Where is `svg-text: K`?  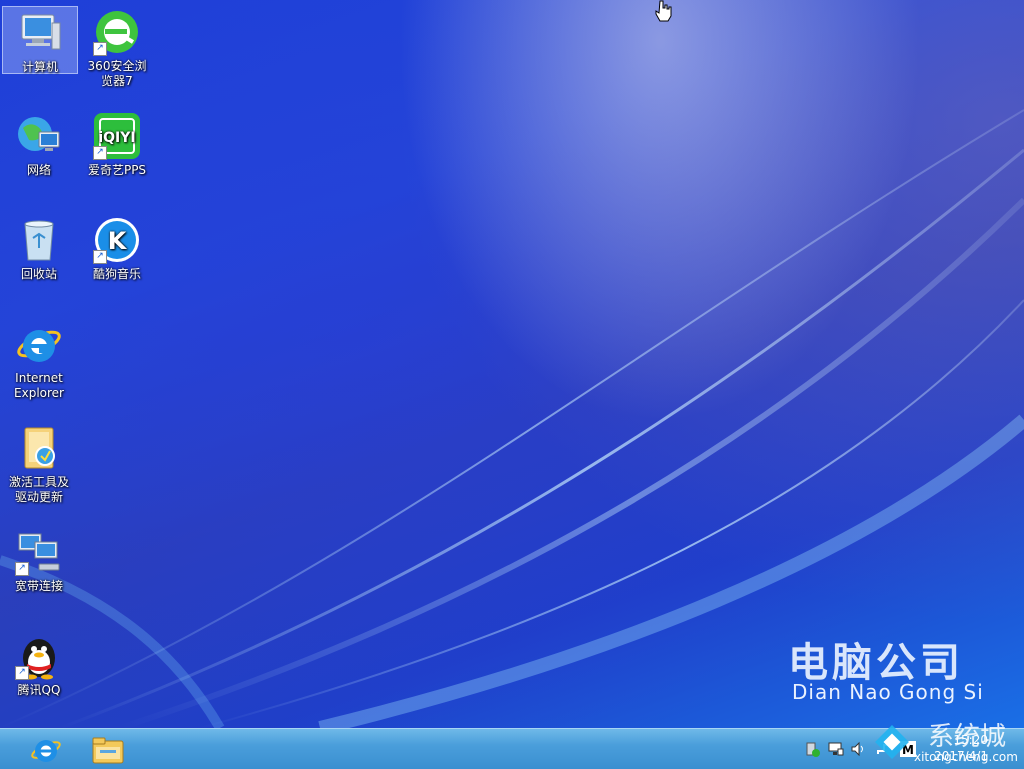 svg-text: K is located at coordinates (118, 241).